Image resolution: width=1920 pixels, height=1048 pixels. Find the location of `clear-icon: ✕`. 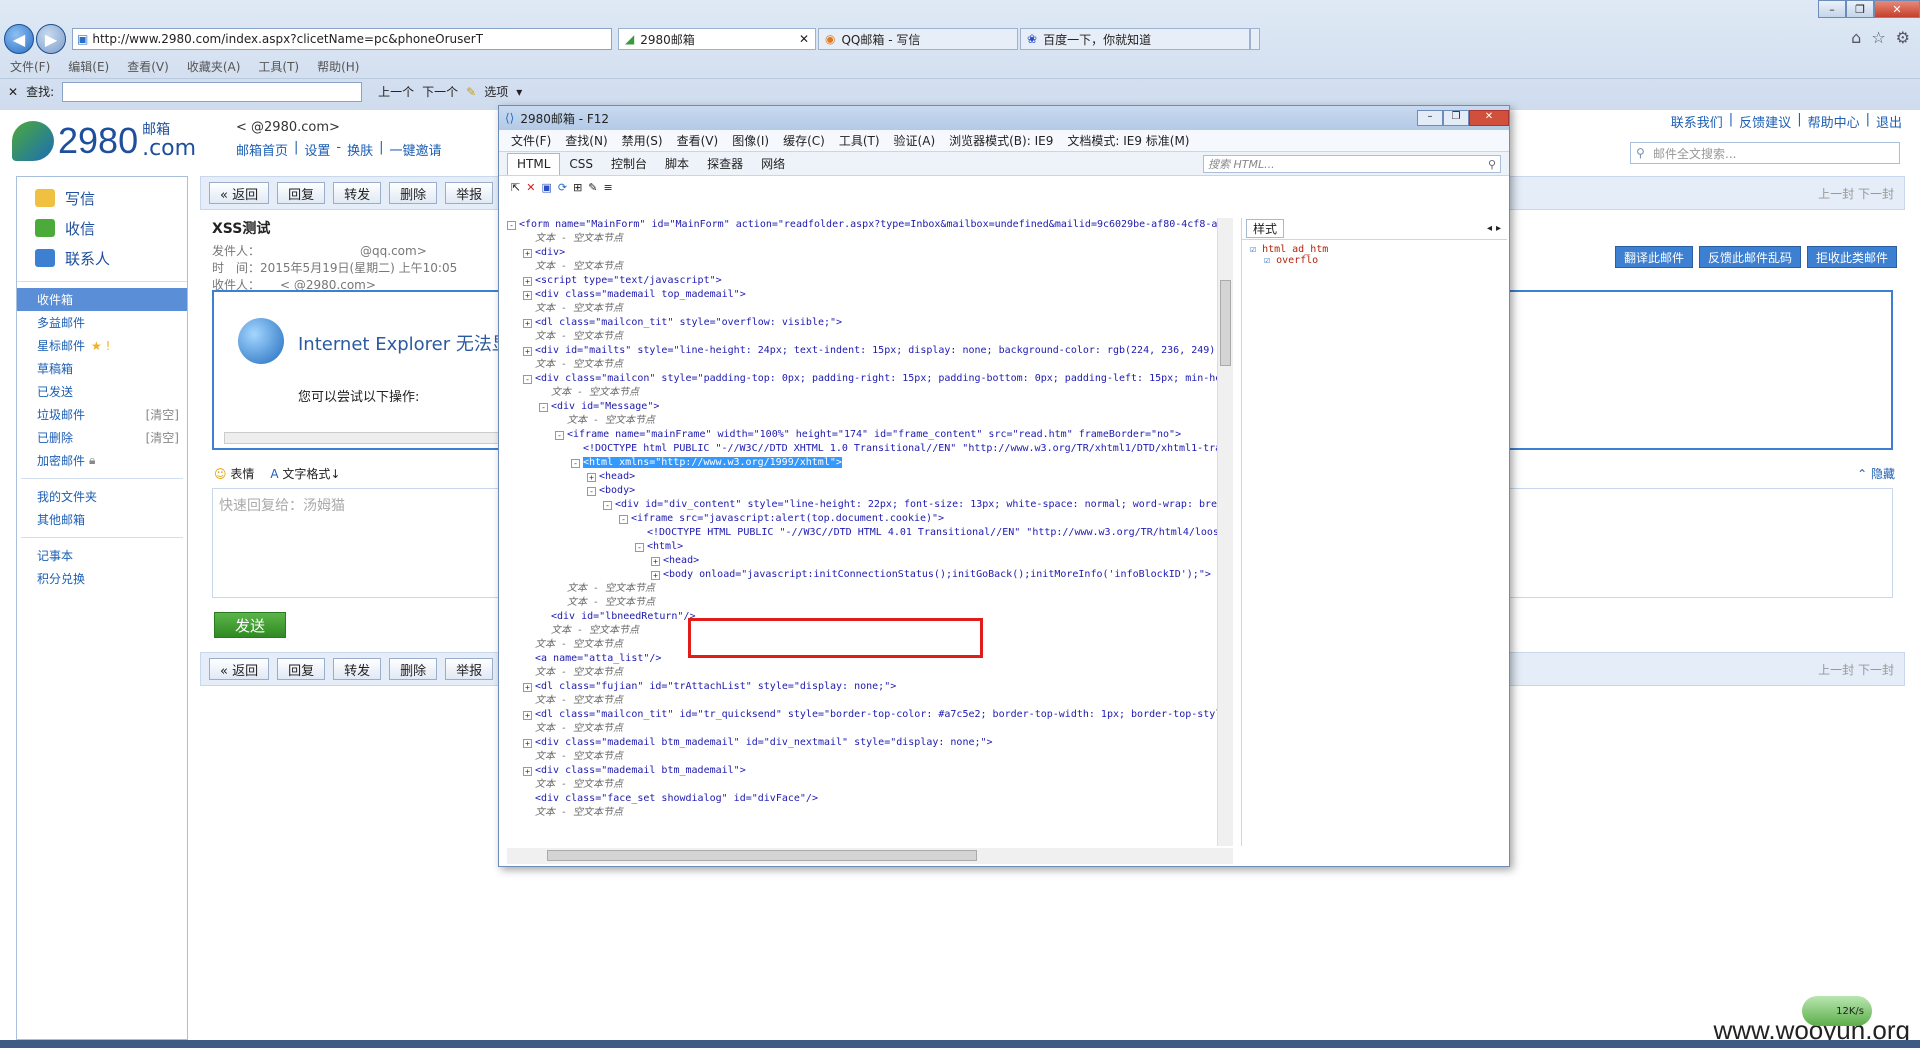

clear-icon: ✕ is located at coordinates (530, 187).